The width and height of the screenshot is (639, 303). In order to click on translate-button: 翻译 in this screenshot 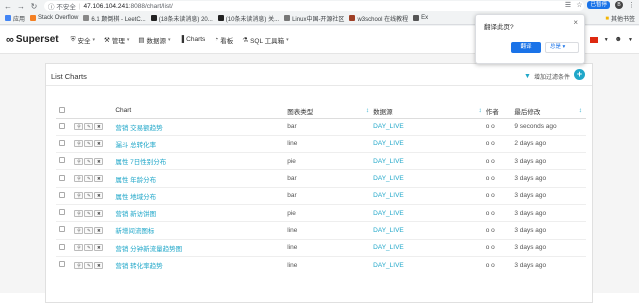, I will do `click(526, 47)`.